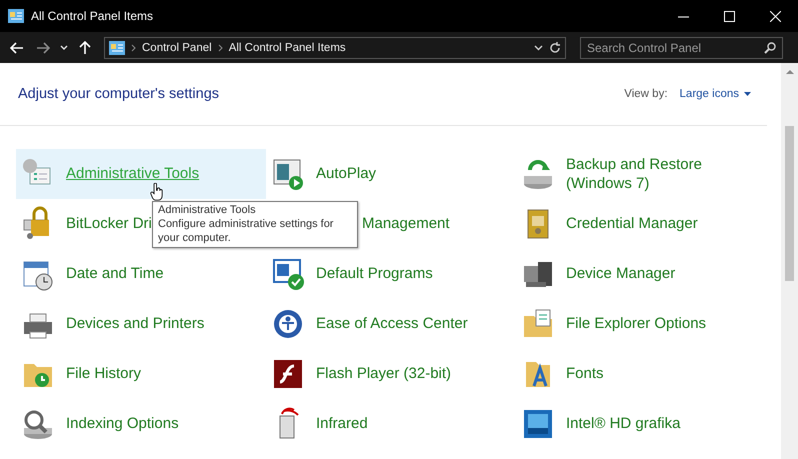 Image resolution: width=798 pixels, height=459 pixels. What do you see at coordinates (641, 424) in the screenshot?
I see `control-panel-item: Intel® HD grafika` at bounding box center [641, 424].